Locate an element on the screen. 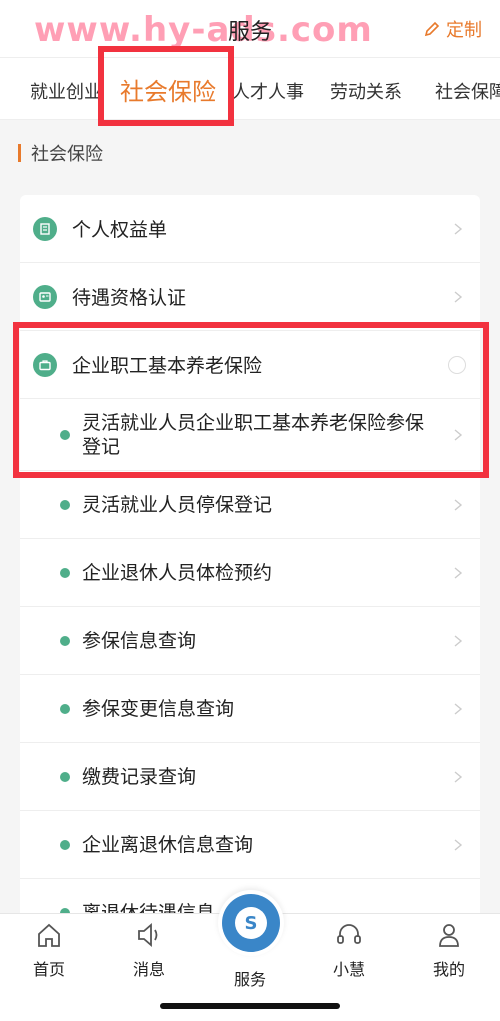 Image resolution: width=500 pixels, height=1021 pixels. customize-button: 定制 is located at coordinates (453, 29).